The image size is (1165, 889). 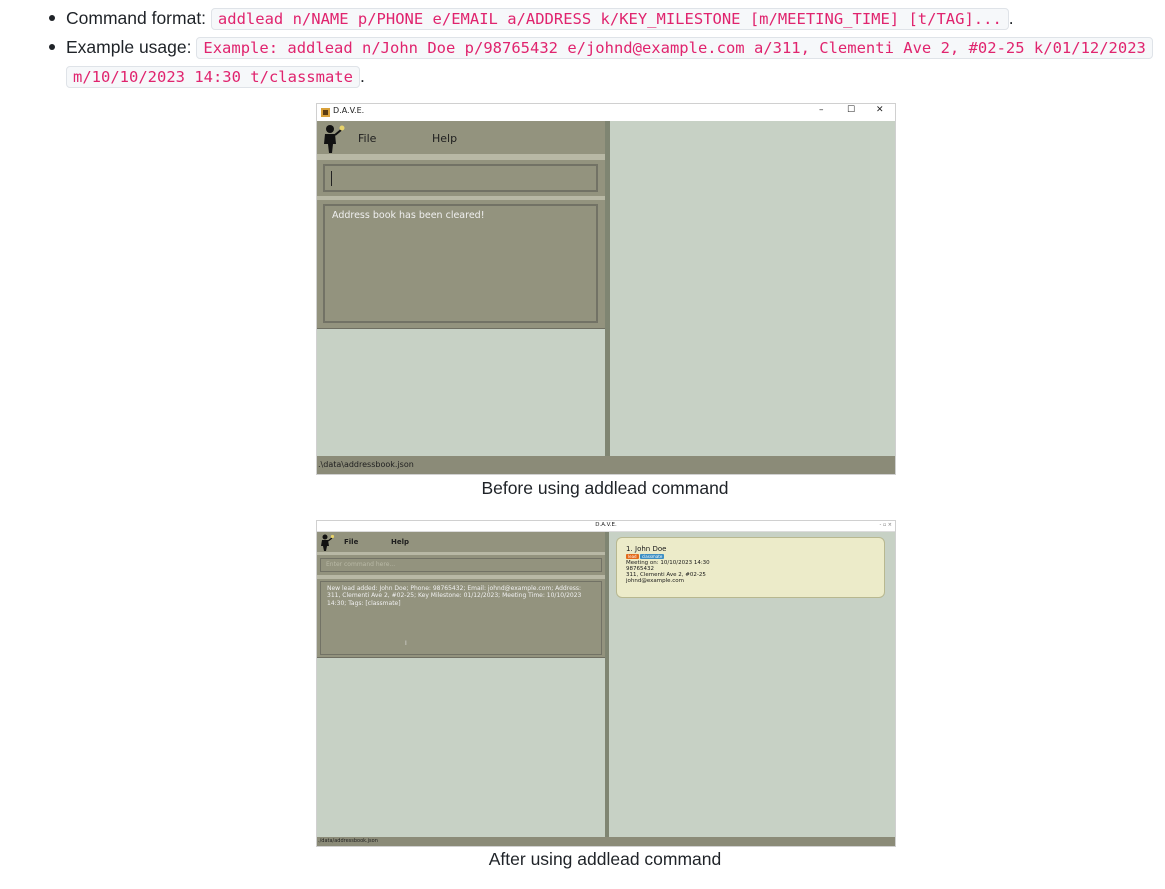 I want to click on before-person-list, so click(x=752, y=288).